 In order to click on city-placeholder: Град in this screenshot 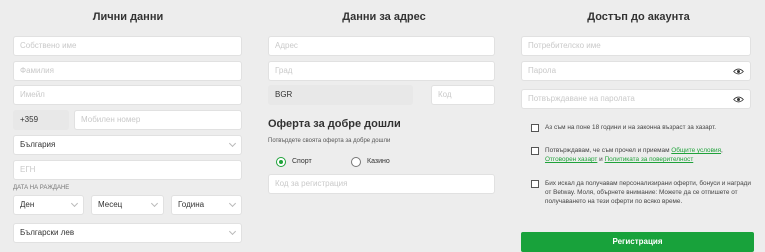, I will do `click(284, 70)`.